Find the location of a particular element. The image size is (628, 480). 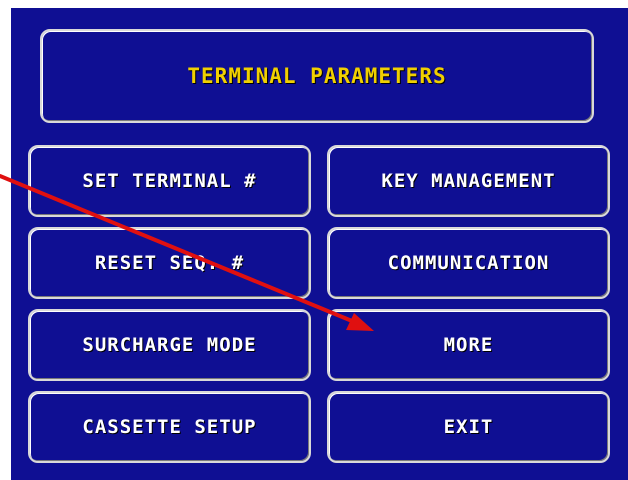

surcharge-mode-label: SURCHARGE MODE is located at coordinates (169, 345).